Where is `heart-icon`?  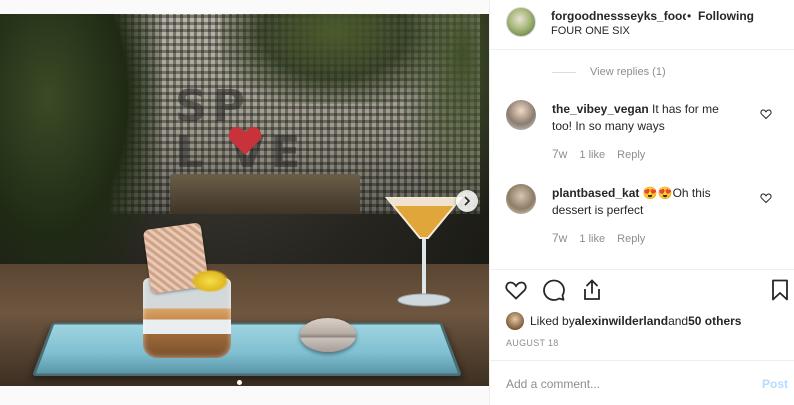 heart-icon is located at coordinates (516, 290).